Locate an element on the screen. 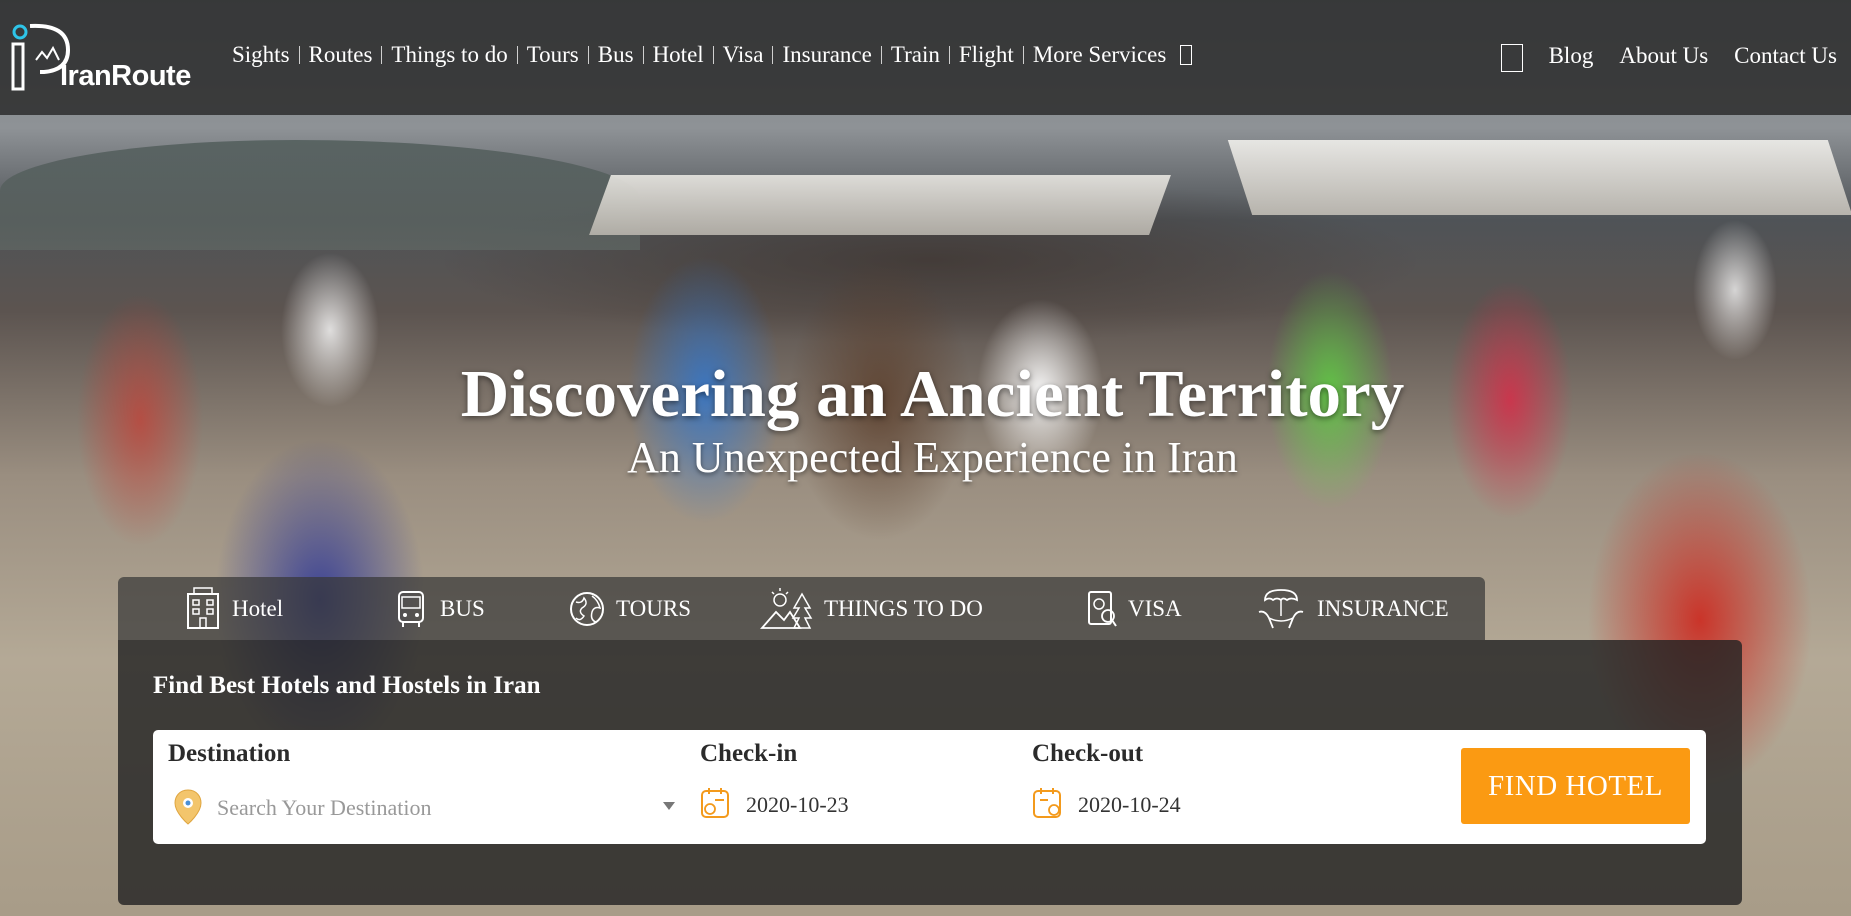 The height and width of the screenshot is (916, 1851). checkout-date-value: 2020-10-24 is located at coordinates (1129, 805).